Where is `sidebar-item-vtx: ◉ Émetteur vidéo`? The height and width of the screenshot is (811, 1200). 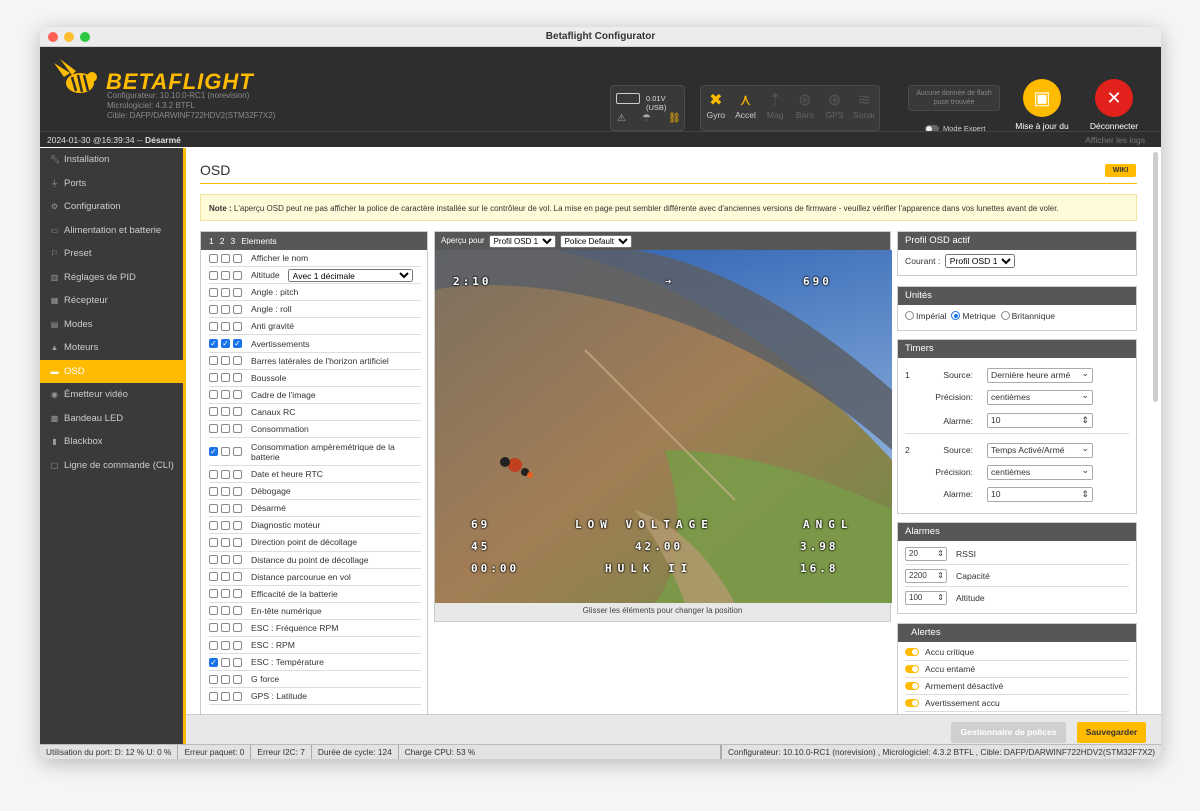
sidebar-item-vtx: ◉ Émetteur vidéo is located at coordinates (111, 395).